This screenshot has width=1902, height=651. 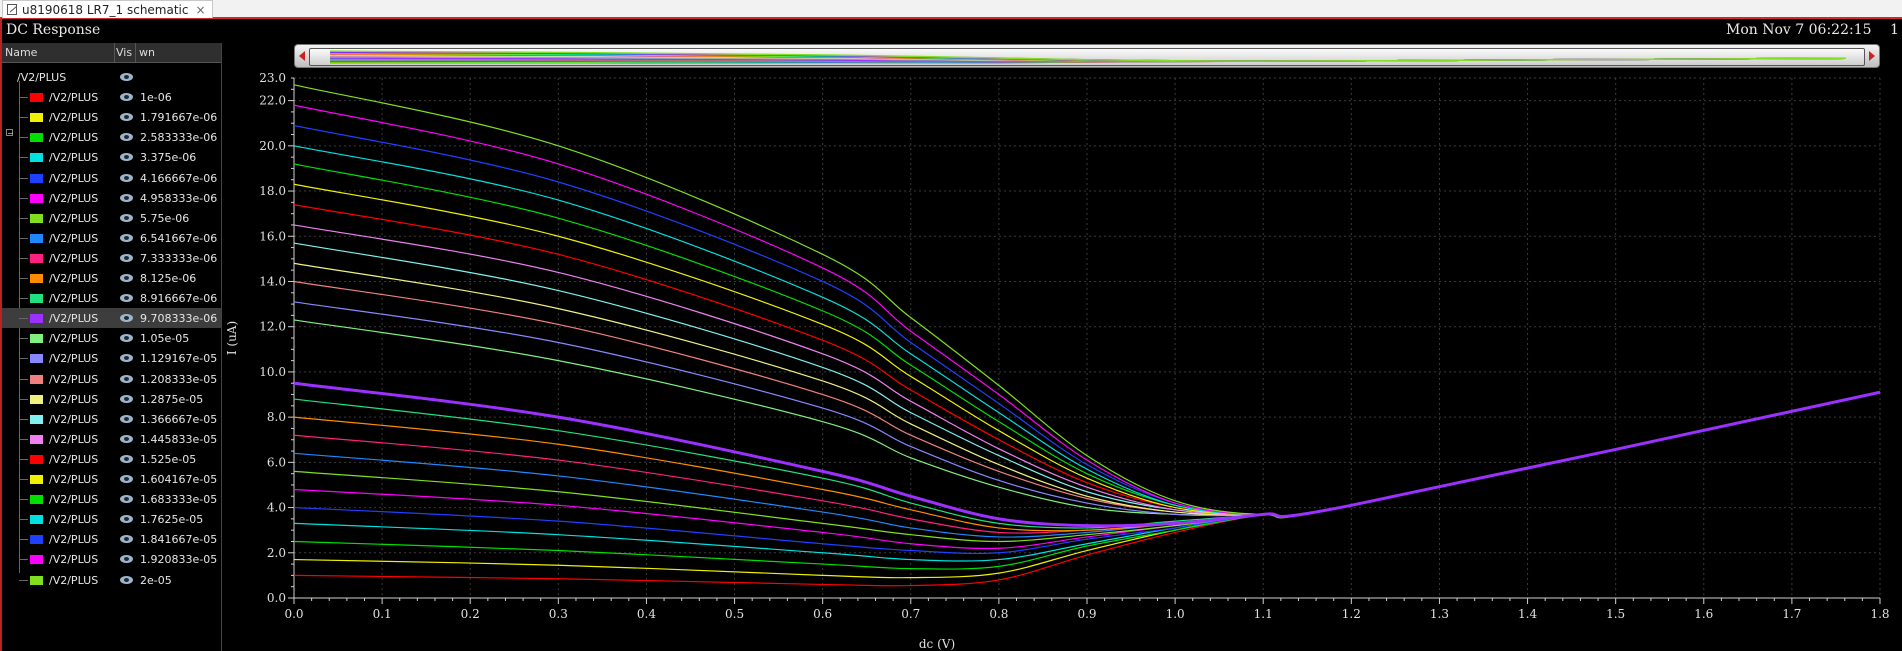 I want to click on legend-row: /V2/PLUS 1.7625e-05, so click(x=111, y=519).